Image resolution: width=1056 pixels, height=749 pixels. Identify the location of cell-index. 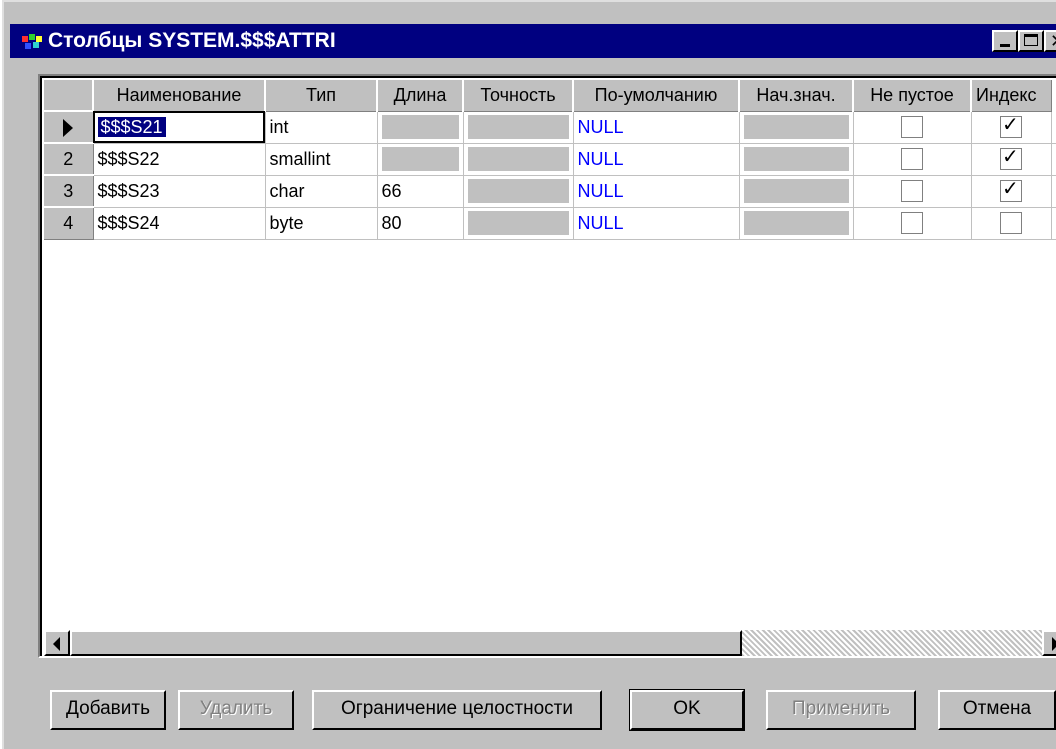
(1011, 223).